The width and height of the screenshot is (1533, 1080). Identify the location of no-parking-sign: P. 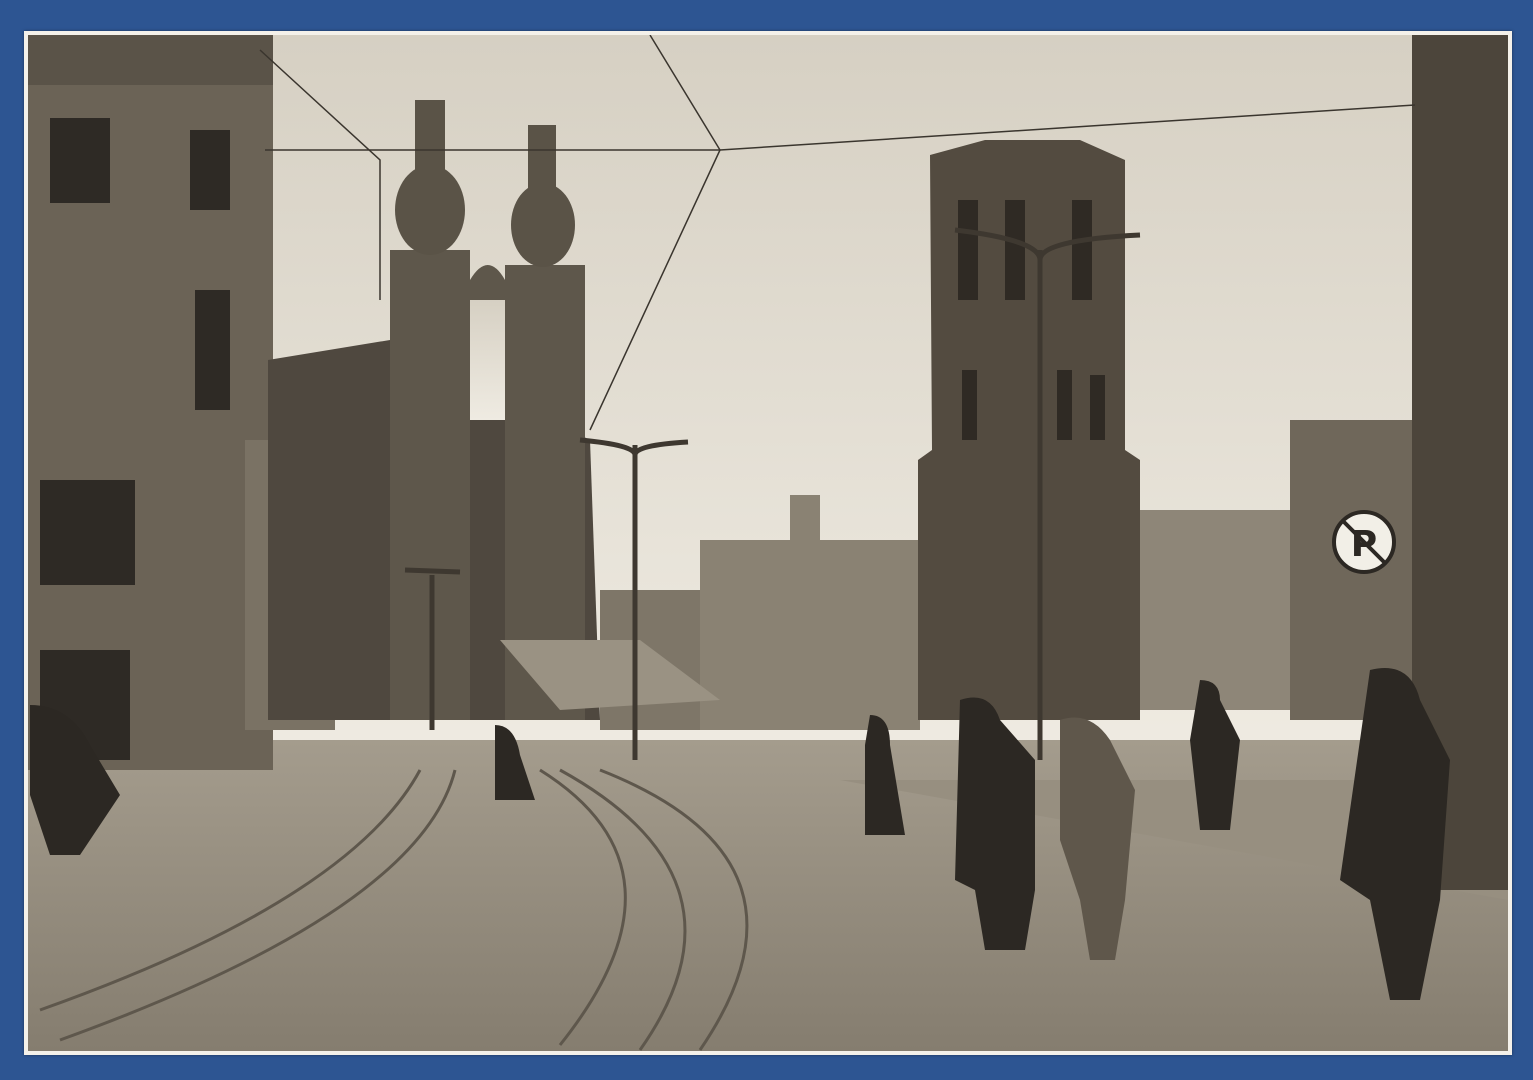
(1364, 542).